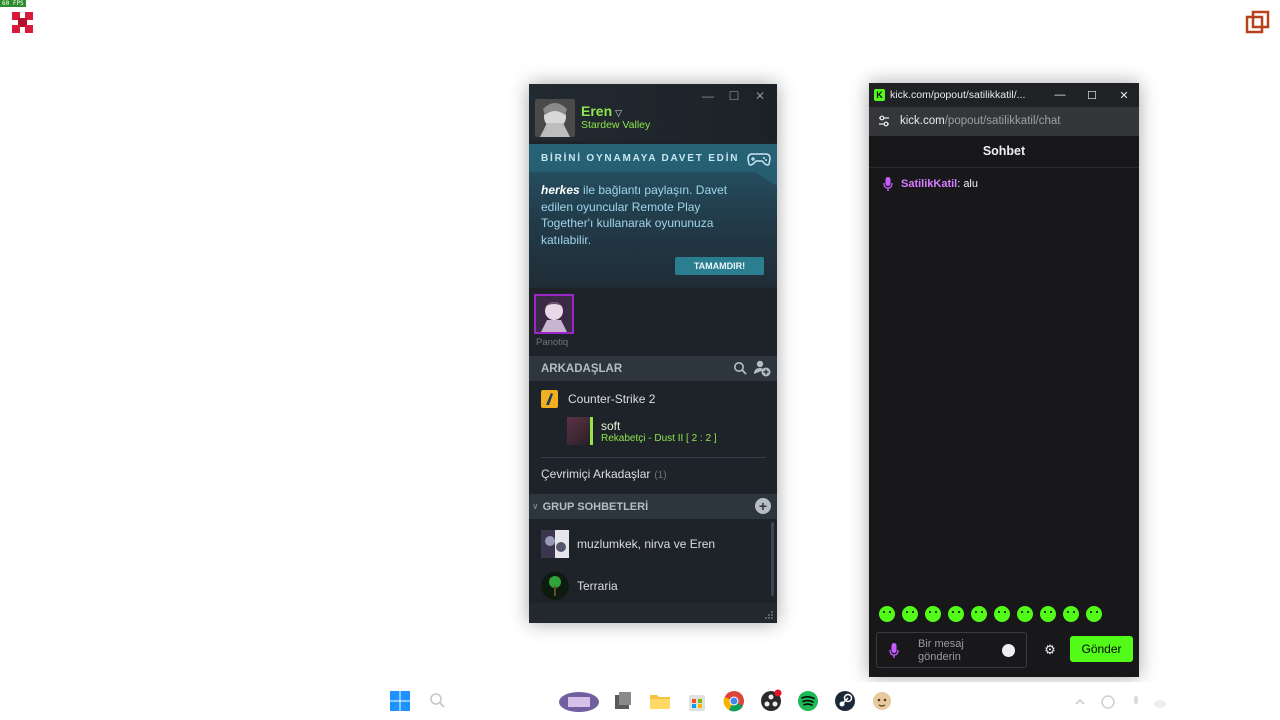  What do you see at coordinates (595, 506) in the screenshot?
I see `group-chats-label: GRUP SOHBETLERİ` at bounding box center [595, 506].